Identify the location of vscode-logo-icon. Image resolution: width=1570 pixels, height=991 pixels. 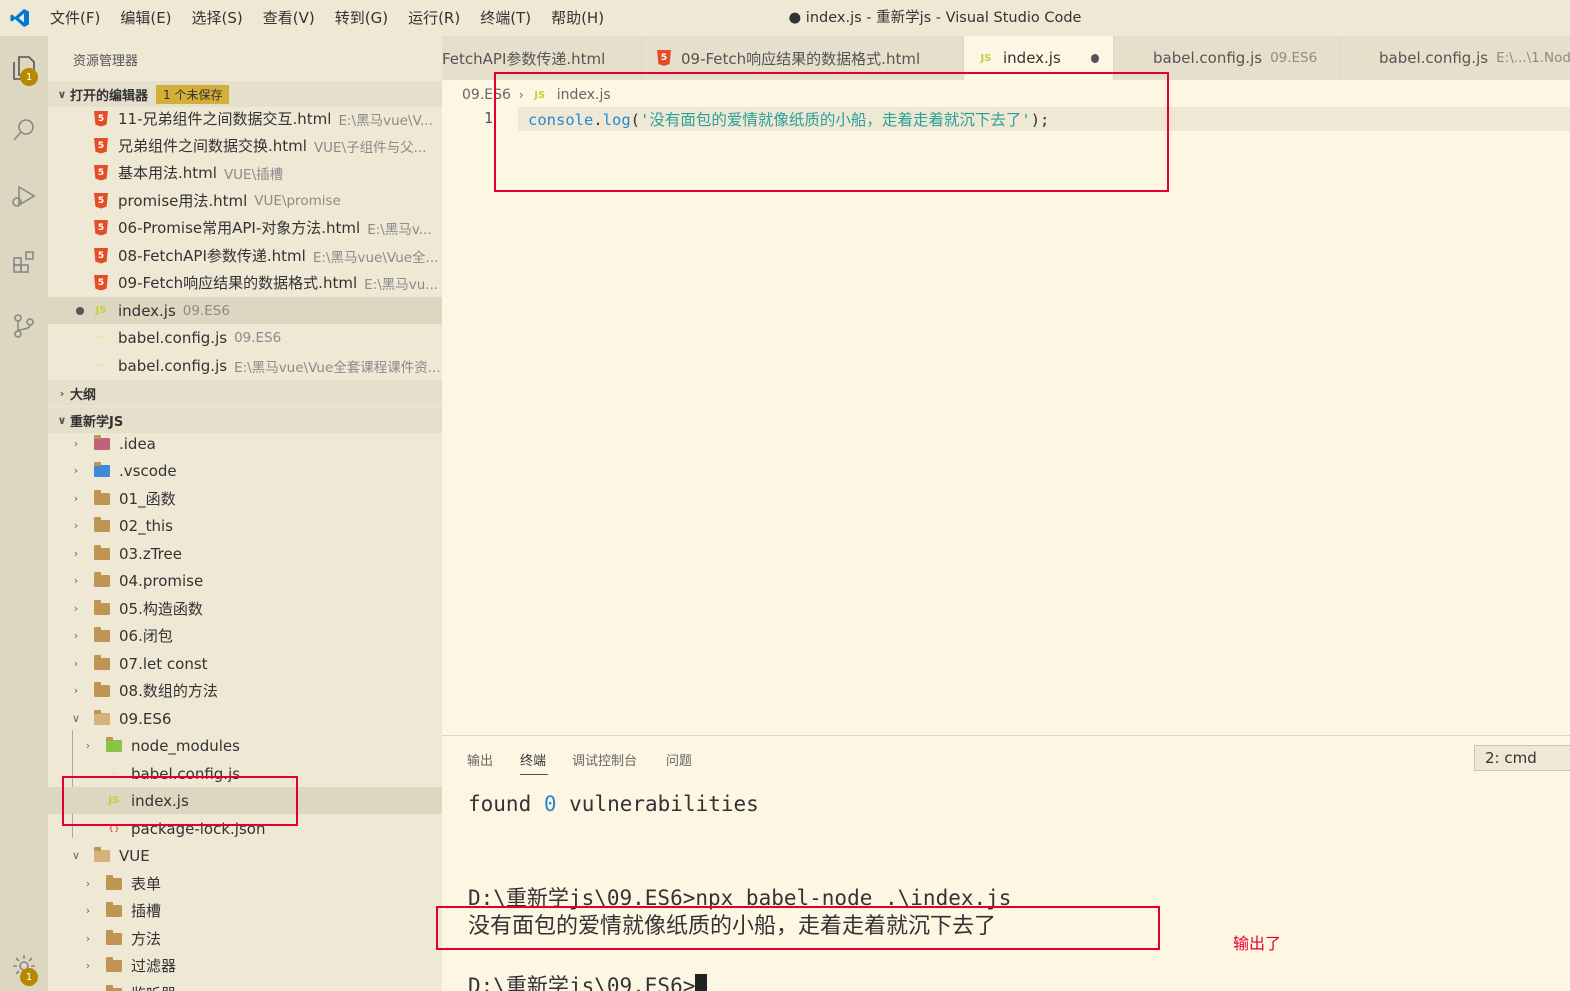
(20, 18).